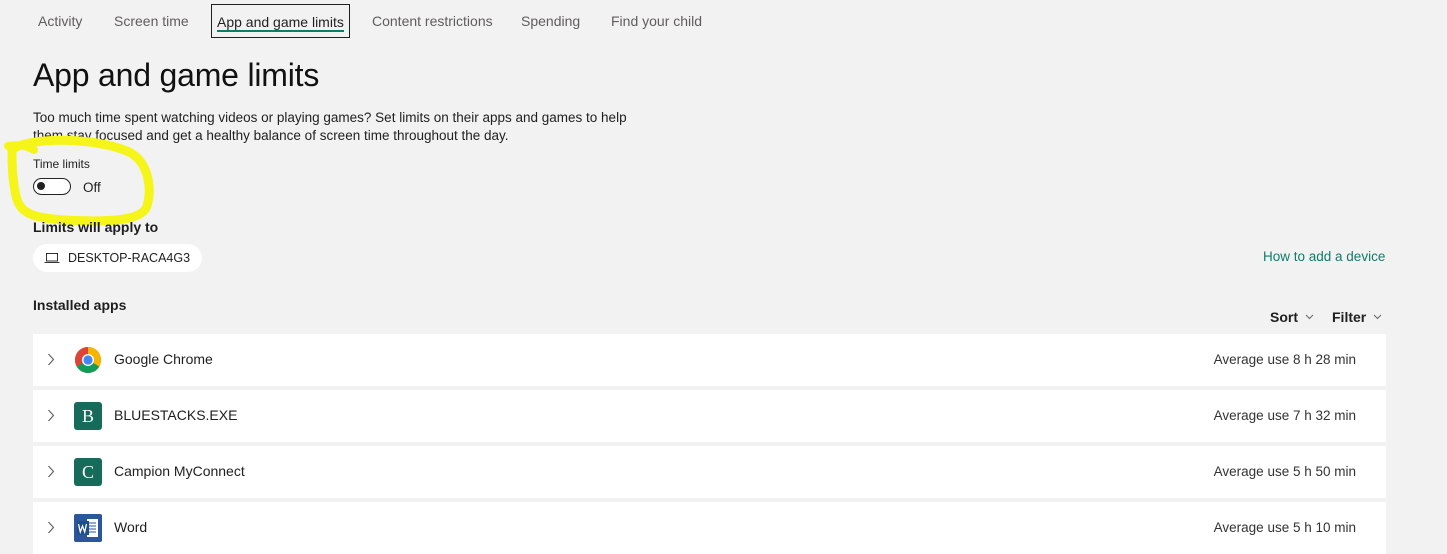 The image size is (1447, 554). Describe the element at coordinates (88, 416) in the screenshot. I see `letter-b-icon: B` at that location.